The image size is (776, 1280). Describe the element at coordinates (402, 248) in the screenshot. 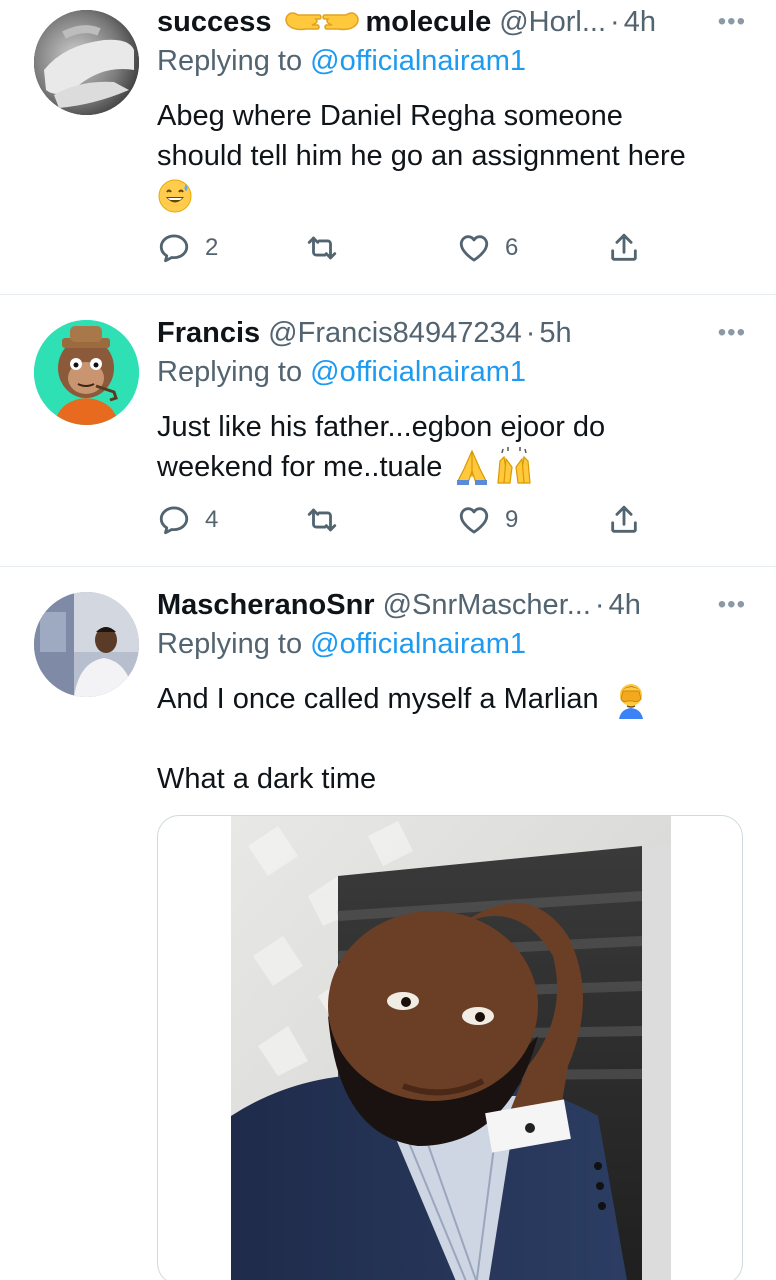

I see `tweet-actions: 2 6` at that location.